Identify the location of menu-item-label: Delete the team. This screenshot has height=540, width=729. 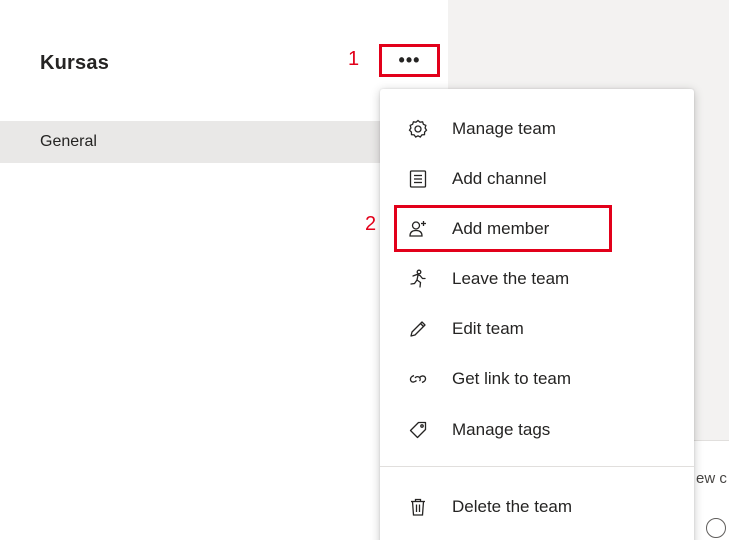
(512, 506).